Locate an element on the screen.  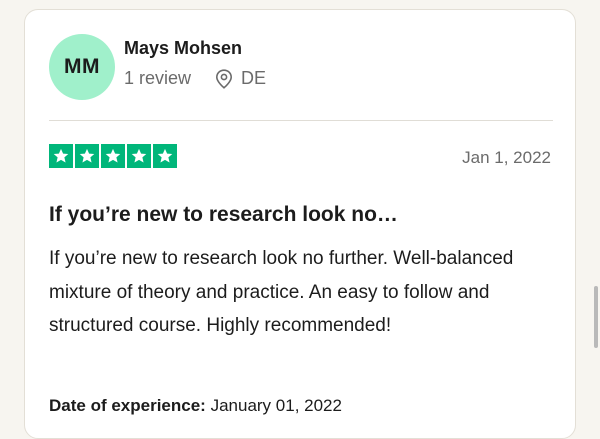
scrollbar is located at coordinates (596, 317).